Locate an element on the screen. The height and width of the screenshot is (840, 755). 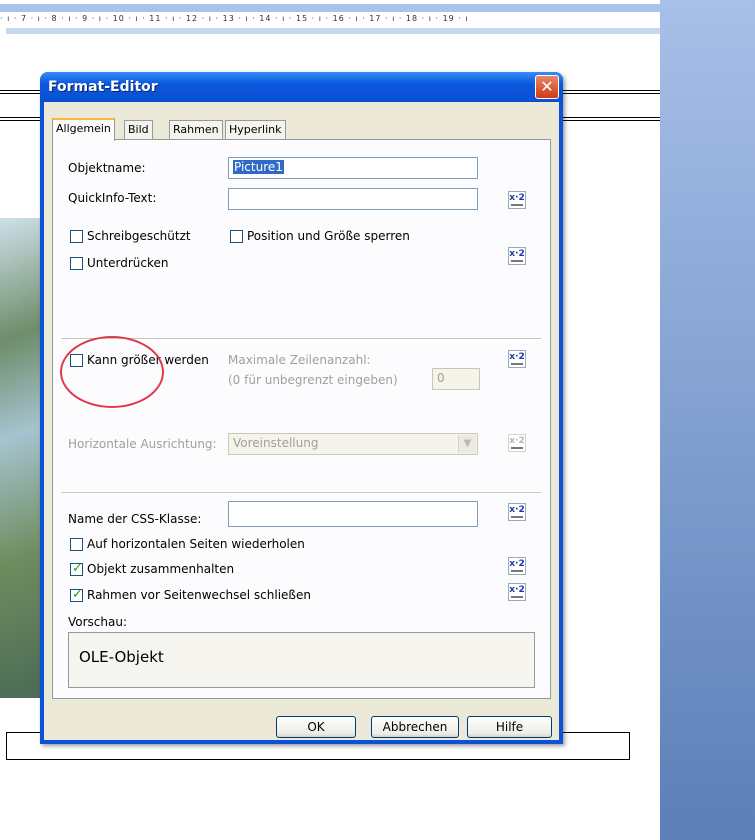
kann-groesser-formula-button: x·2 is located at coordinates (517, 359).